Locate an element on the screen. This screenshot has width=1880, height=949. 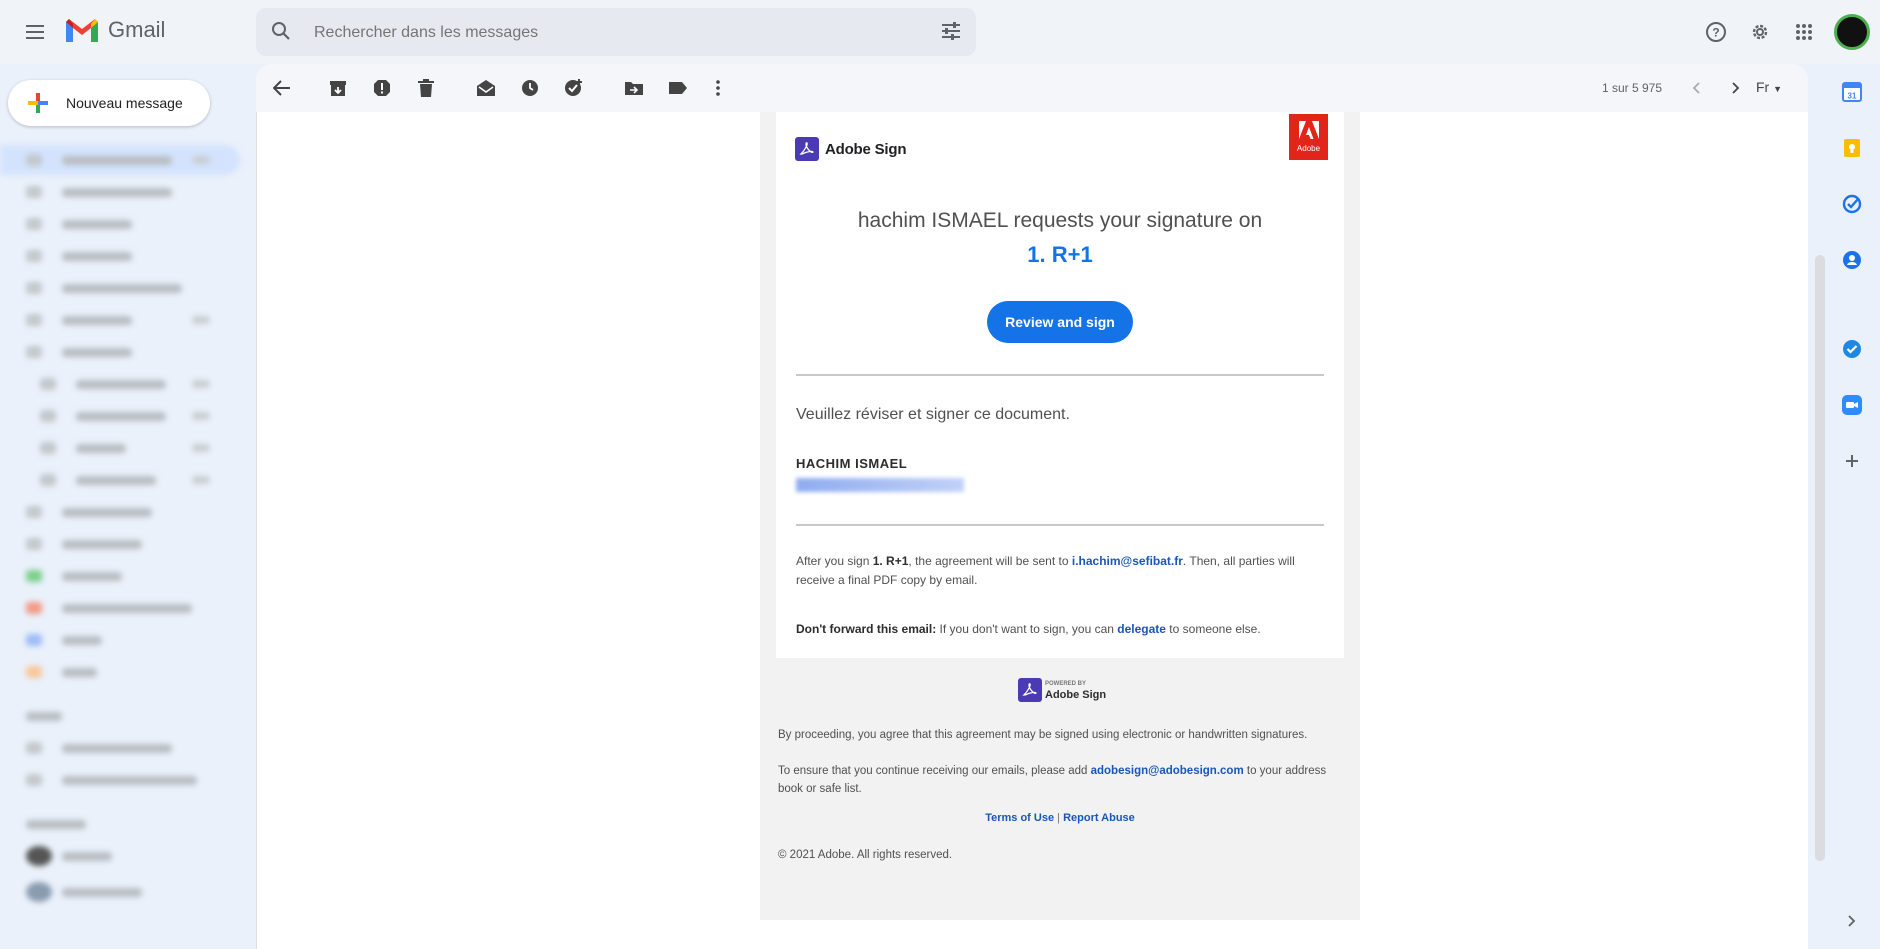
after-sign-middle: , the agreement will be sent to is located at coordinates (990, 561).